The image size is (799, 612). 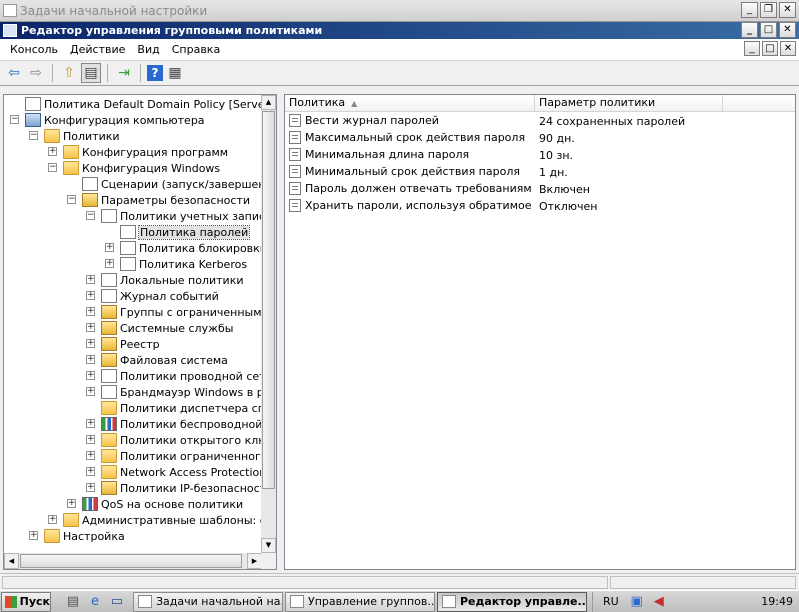 What do you see at coordinates (181, 472) in the screenshot?
I see `tree-node: Network Access Protection` at bounding box center [181, 472].